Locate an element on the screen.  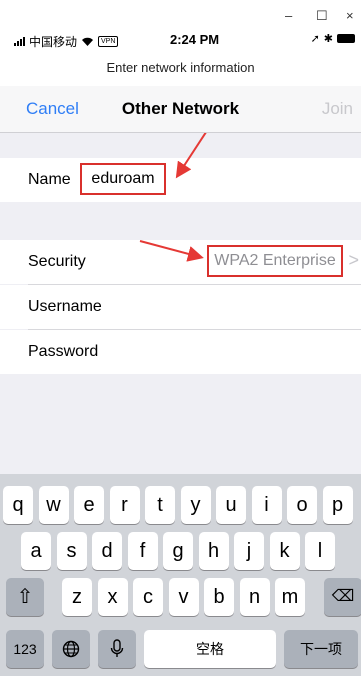
location-icon: ➚ is located at coordinates (315, 39).